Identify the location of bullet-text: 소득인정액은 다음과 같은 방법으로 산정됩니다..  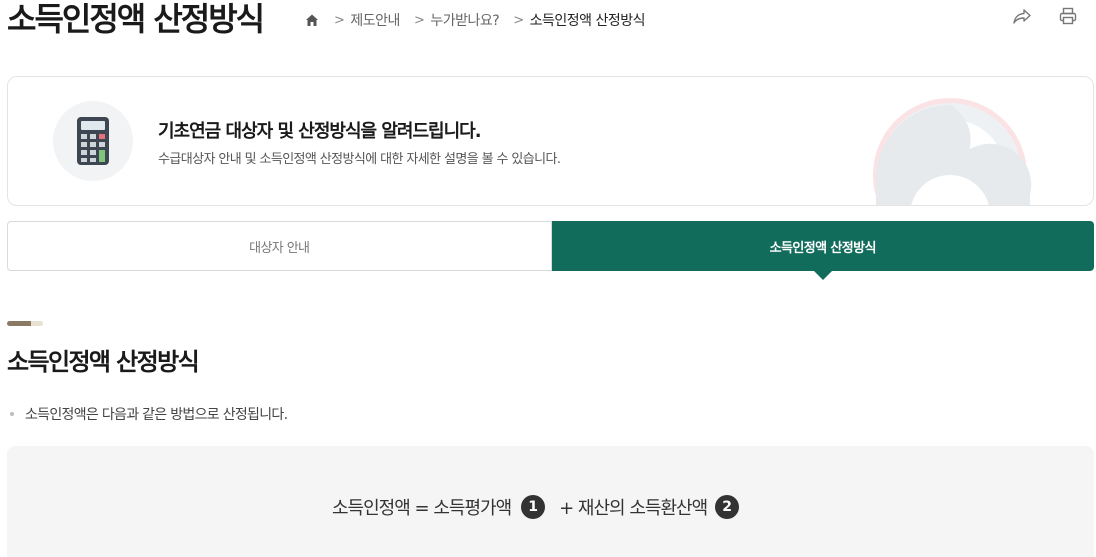
(156, 415).